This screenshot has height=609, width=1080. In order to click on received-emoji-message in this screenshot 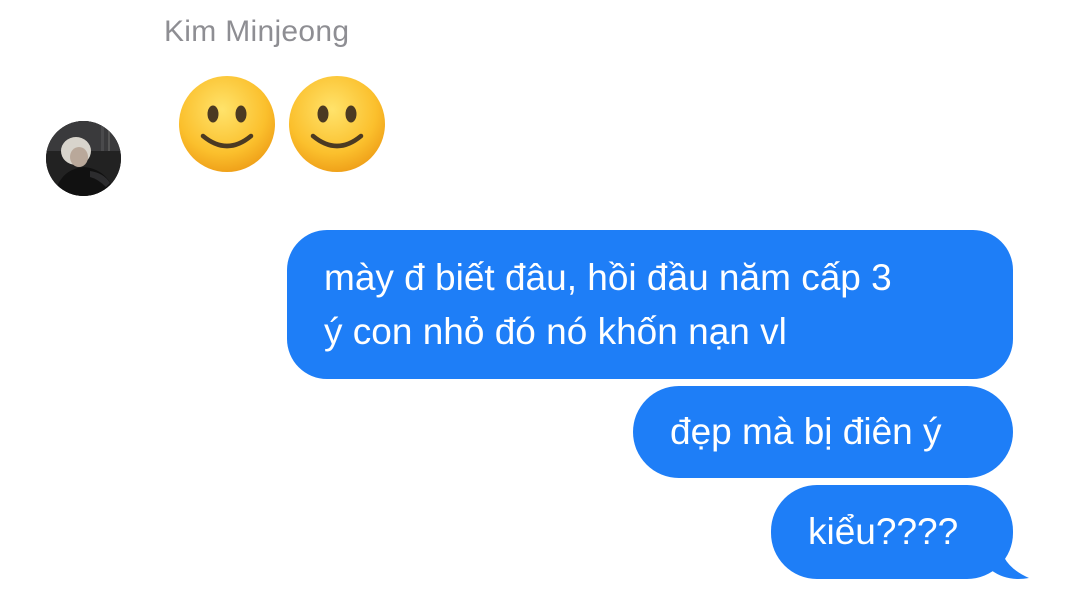, I will do `click(282, 124)`.